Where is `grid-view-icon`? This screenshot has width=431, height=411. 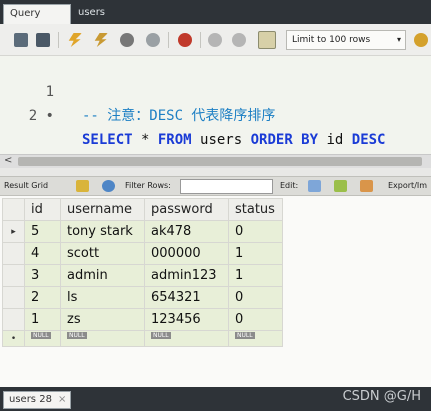
grid-view-icon is located at coordinates (82, 186).